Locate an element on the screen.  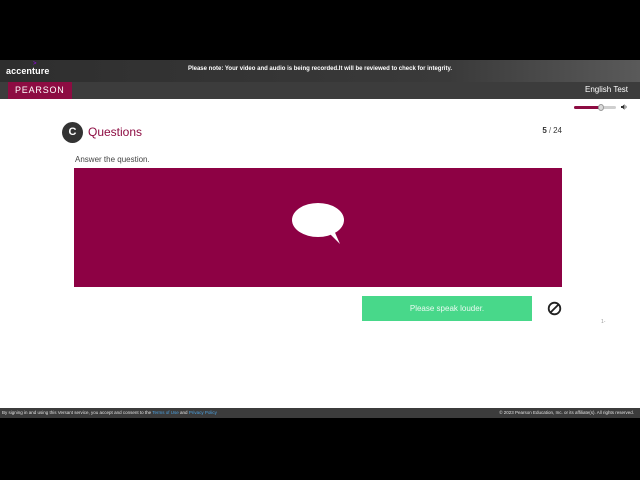
page-marker: 1- is located at coordinates (603, 322).